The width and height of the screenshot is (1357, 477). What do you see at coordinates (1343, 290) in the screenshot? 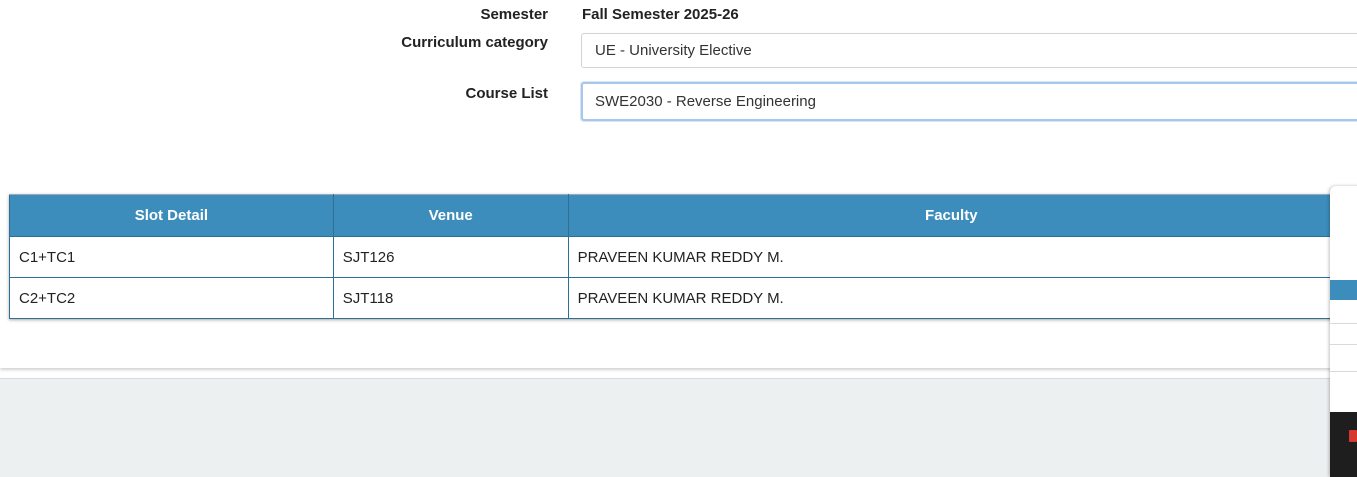
I see `side-panel-header` at bounding box center [1343, 290].